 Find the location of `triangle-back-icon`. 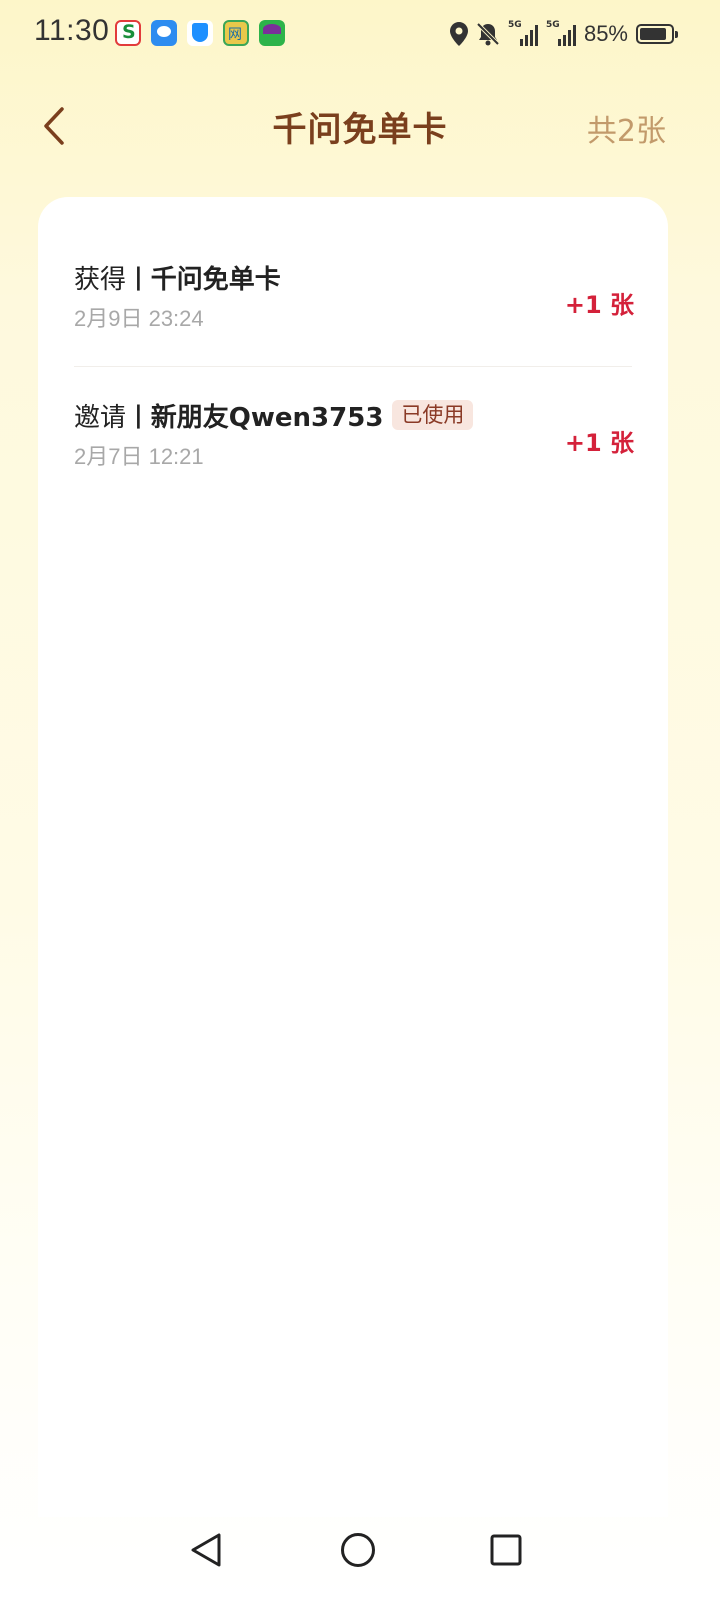

triangle-back-icon is located at coordinates (206, 1550).